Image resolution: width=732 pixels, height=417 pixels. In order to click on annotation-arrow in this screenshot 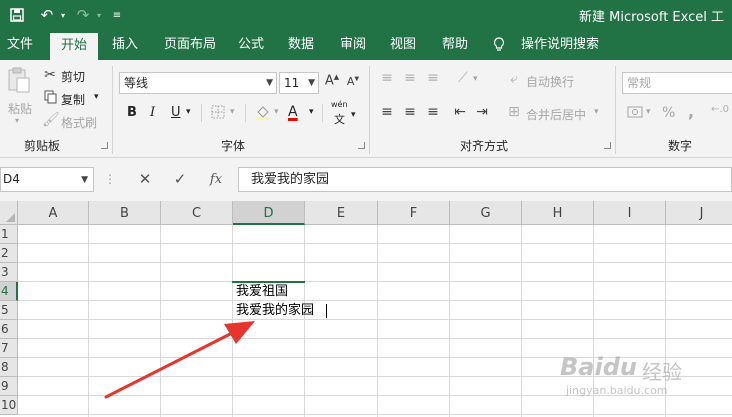, I will do `click(179, 360)`.